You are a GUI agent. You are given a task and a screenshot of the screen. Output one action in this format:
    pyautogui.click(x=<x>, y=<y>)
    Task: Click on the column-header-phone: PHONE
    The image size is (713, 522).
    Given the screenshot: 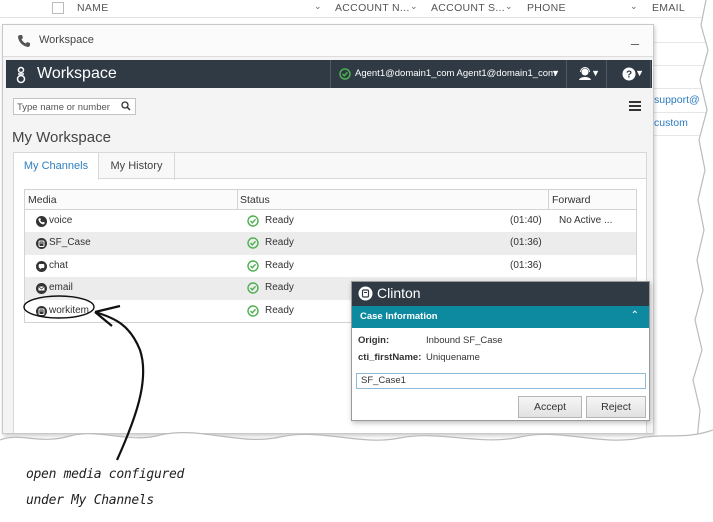 What is the action you would take?
    pyautogui.click(x=546, y=8)
    